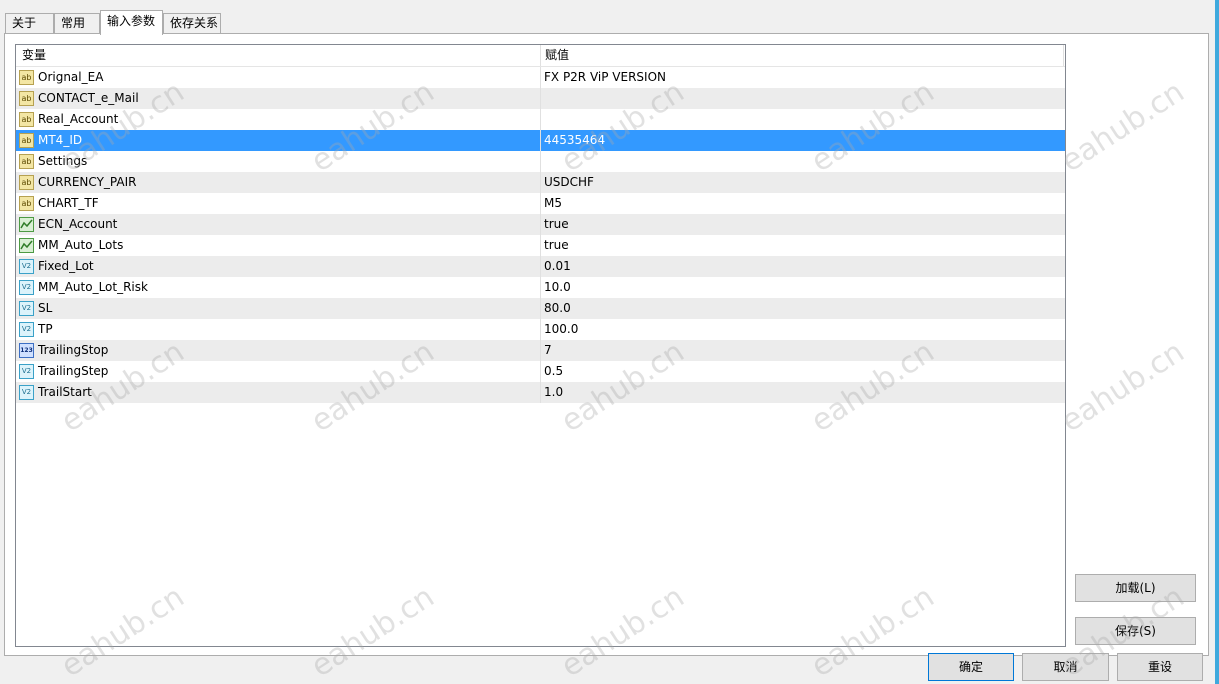 The width and height of the screenshot is (1219, 684). Describe the element at coordinates (802, 140) in the screenshot. I see `value-cell: 44535464` at that location.